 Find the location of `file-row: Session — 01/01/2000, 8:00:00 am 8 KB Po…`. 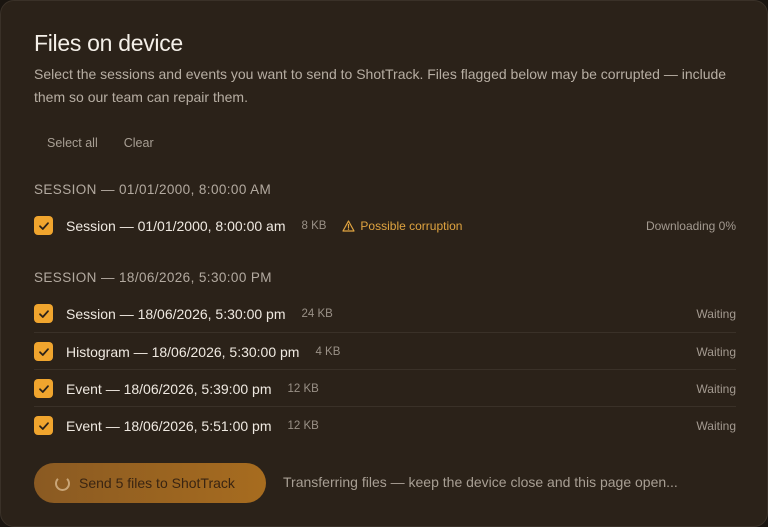

file-row: Session — 01/01/2000, 8:00:00 am 8 KB Po… is located at coordinates (385, 225).